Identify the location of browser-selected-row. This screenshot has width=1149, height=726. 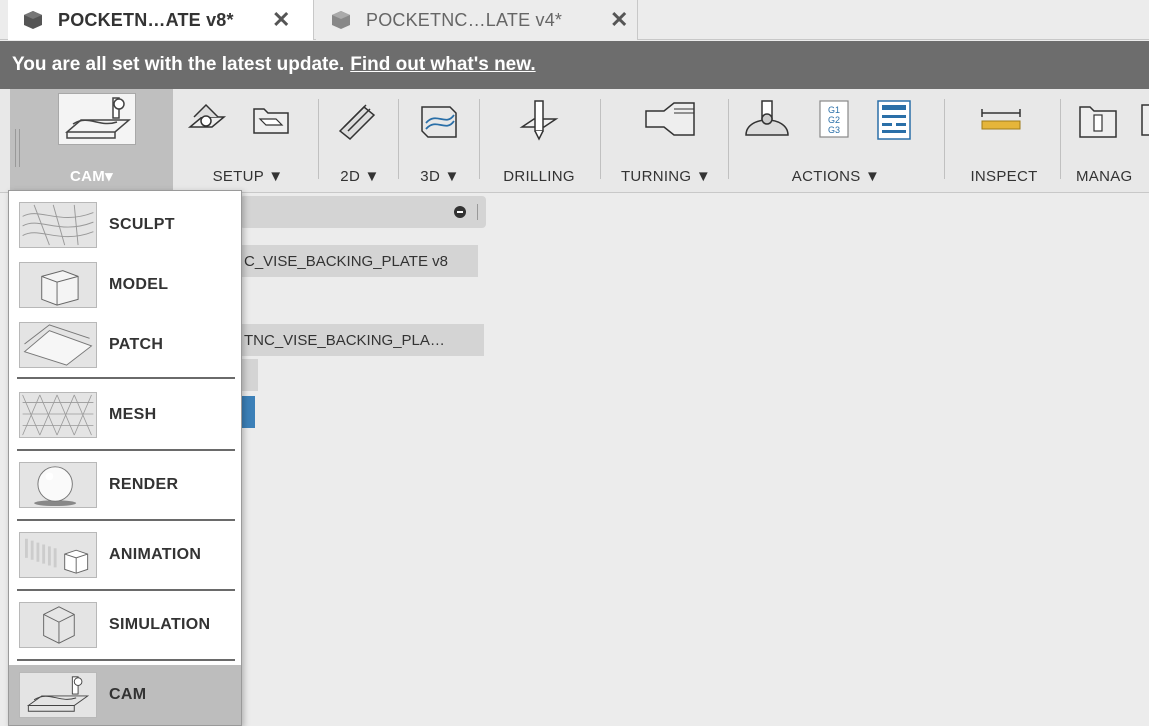
(247, 412).